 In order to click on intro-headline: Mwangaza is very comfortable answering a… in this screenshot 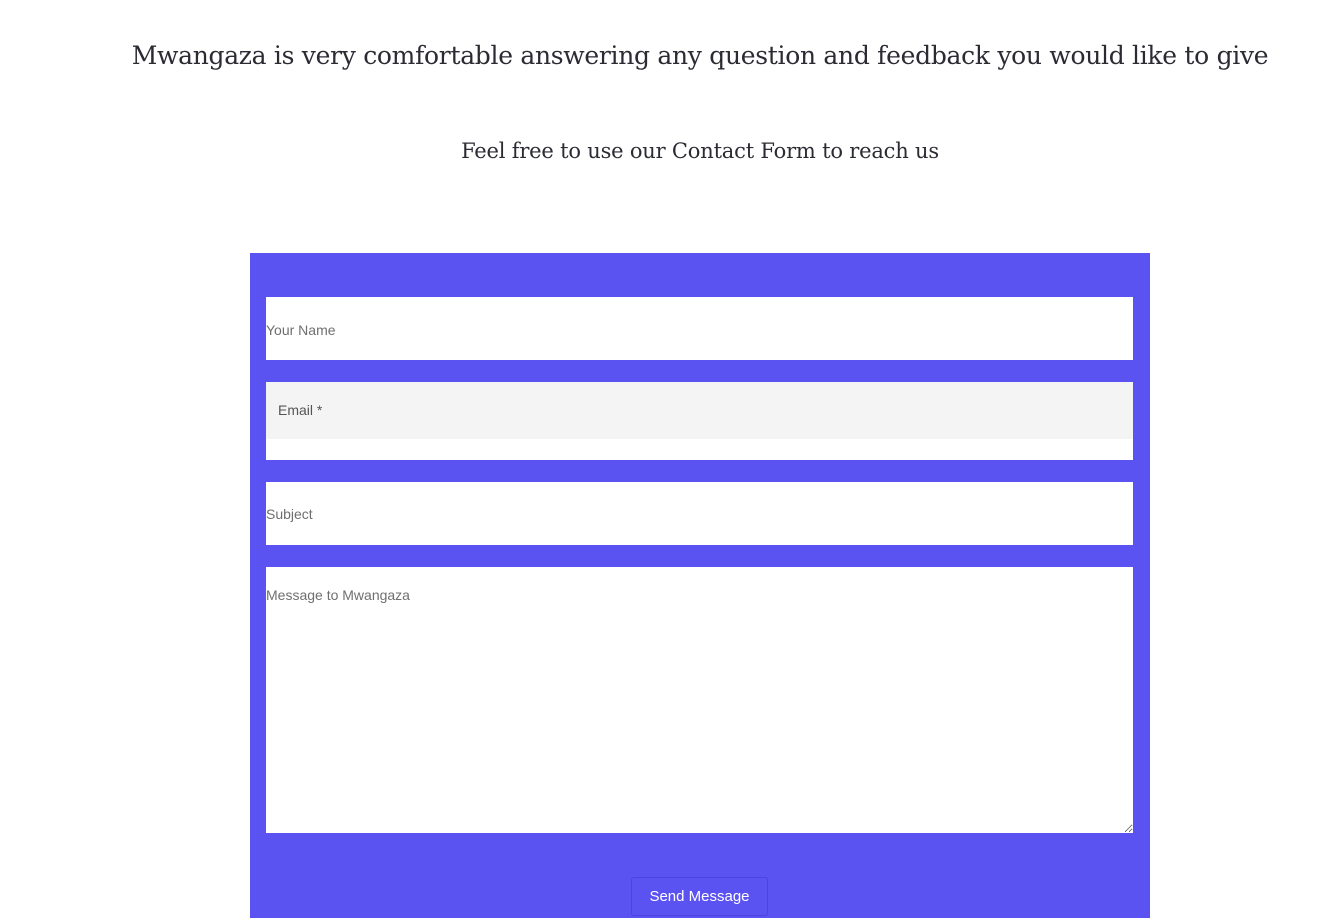, I will do `click(700, 55)`.